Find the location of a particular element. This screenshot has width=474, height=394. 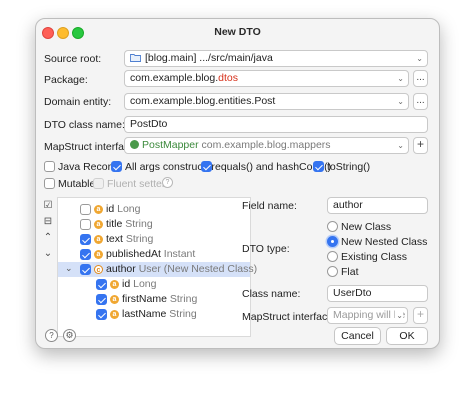

package-value-highlight: dtos is located at coordinates (228, 78).